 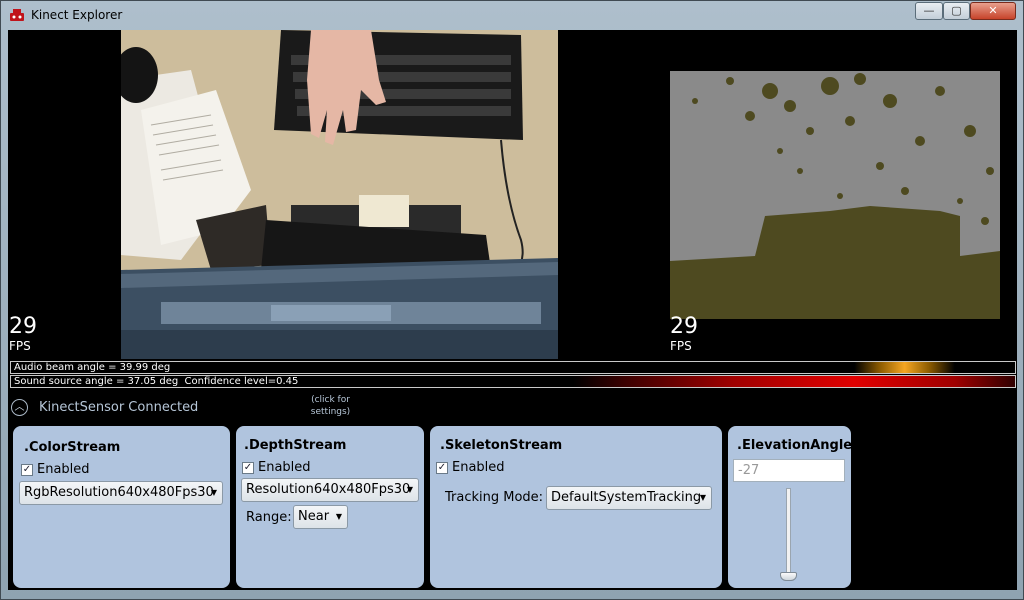 What do you see at coordinates (248, 468) in the screenshot?
I see `depth-enabled-checkbox: ✓` at bounding box center [248, 468].